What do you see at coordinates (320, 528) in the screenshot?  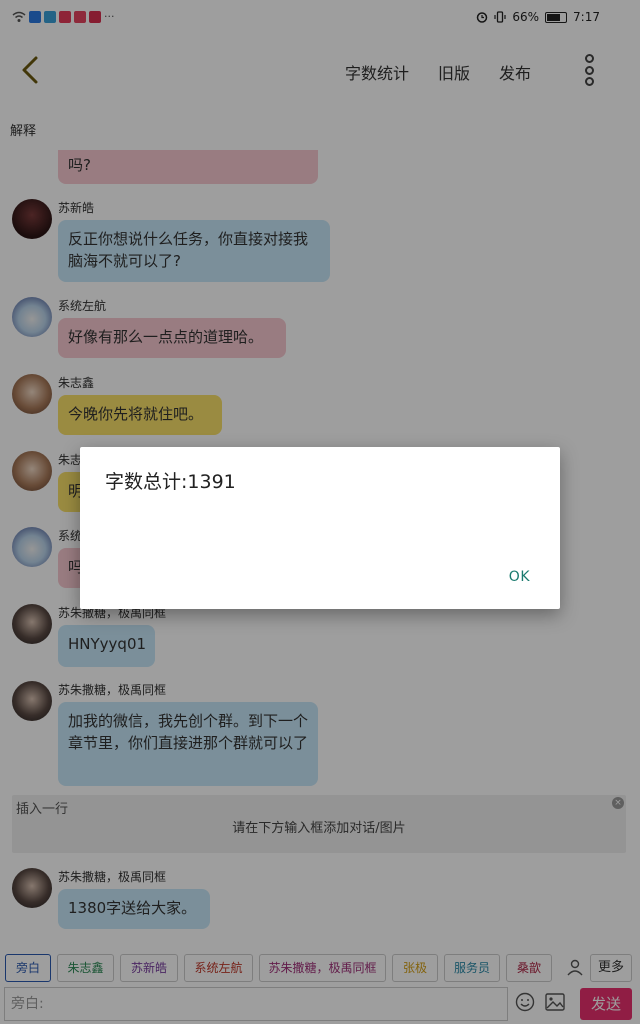 I see `word-count-dialog: 字数总计:1391 OK` at bounding box center [320, 528].